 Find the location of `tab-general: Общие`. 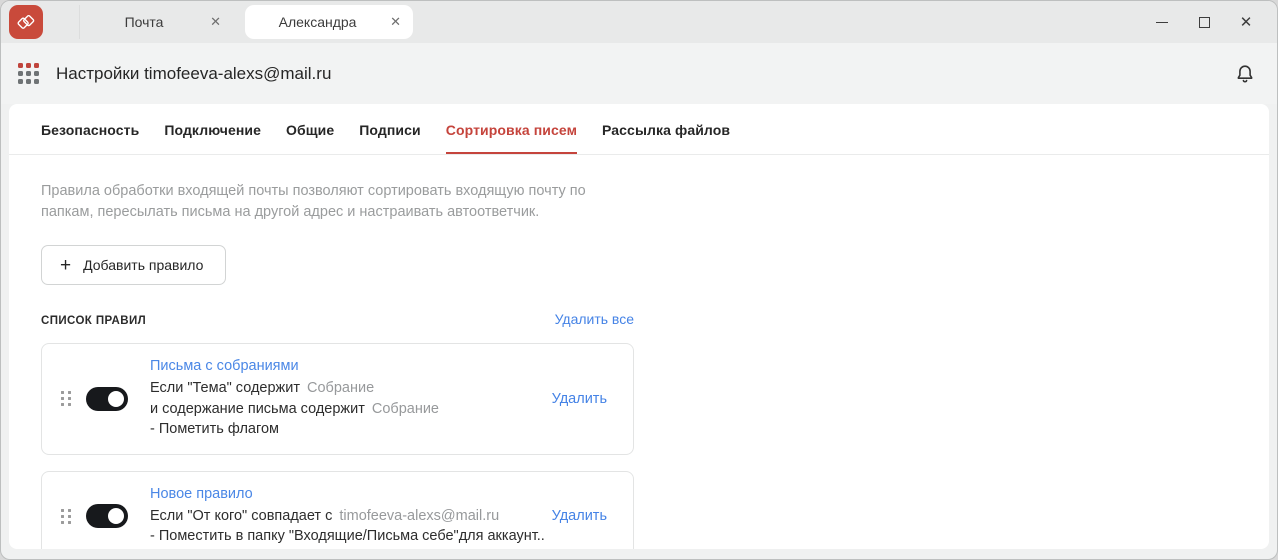

tab-general: Общие is located at coordinates (310, 129).